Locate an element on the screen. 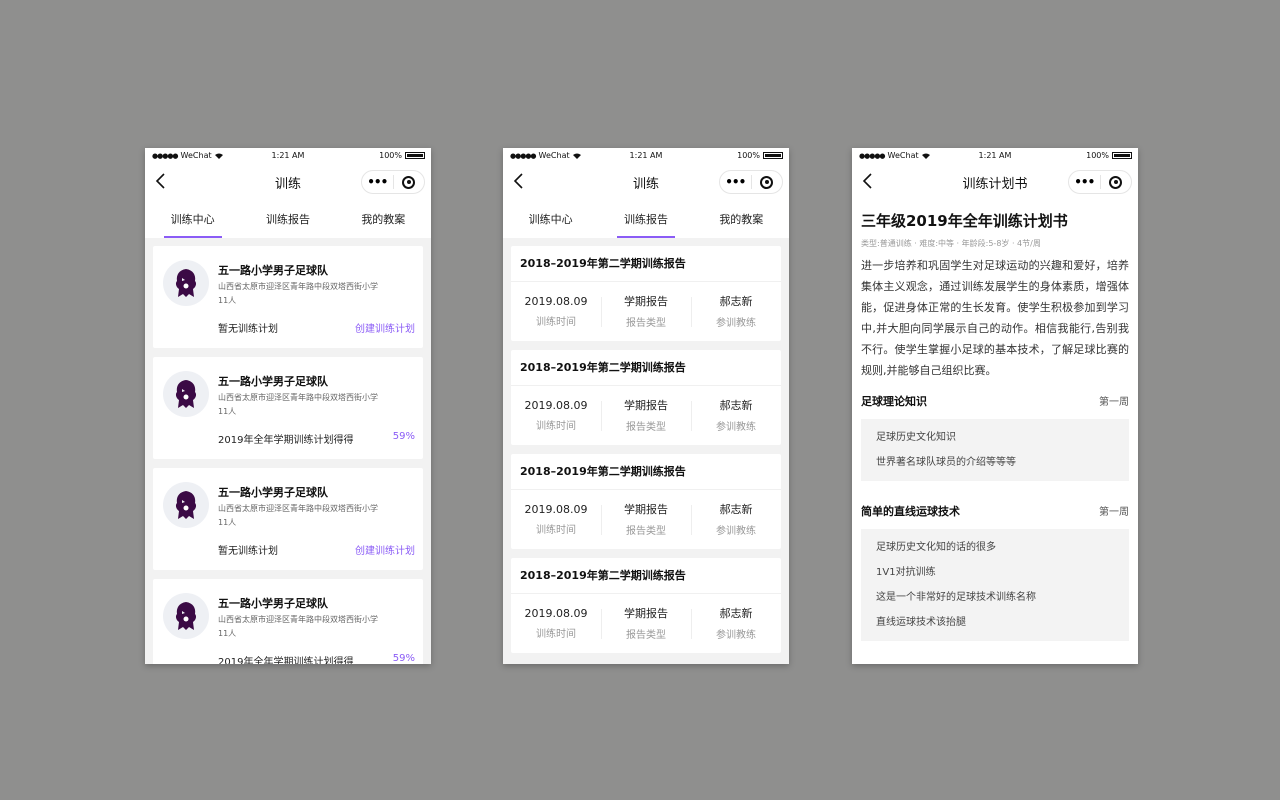  section-header: 简单的直线运球技术 第一周 is located at coordinates (995, 511).